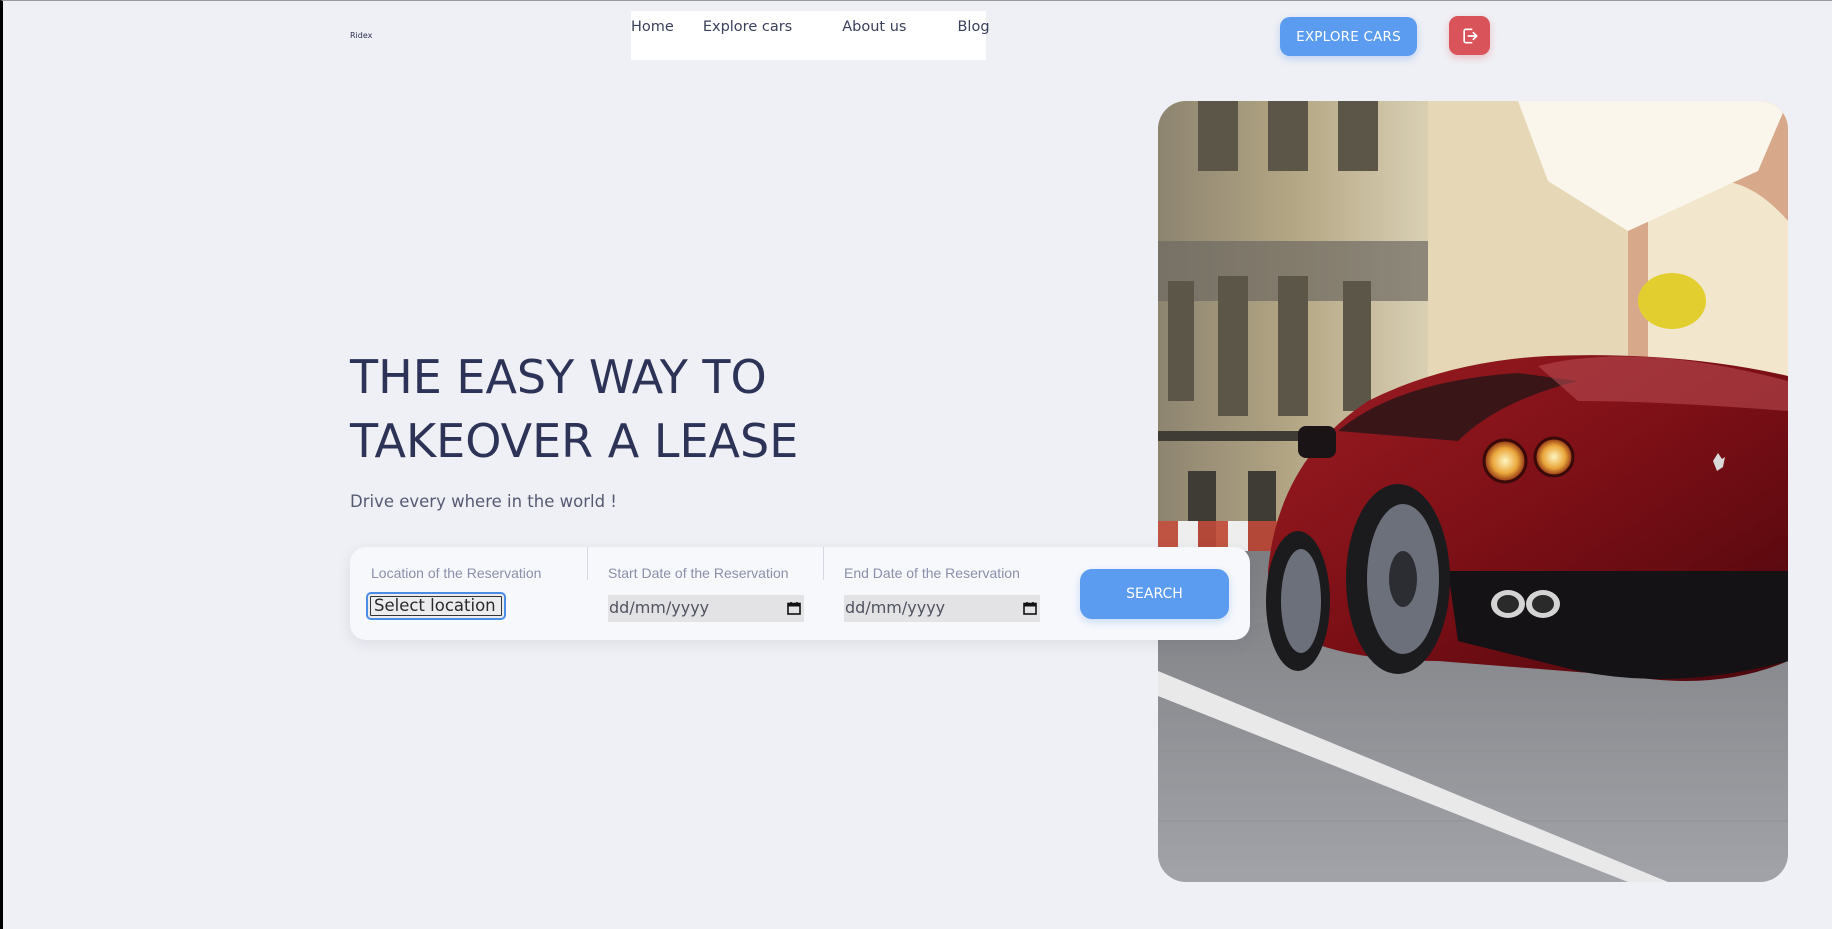  What do you see at coordinates (558, 377) in the screenshot?
I see `hero-title-line1: THE EASY WAY TO` at bounding box center [558, 377].